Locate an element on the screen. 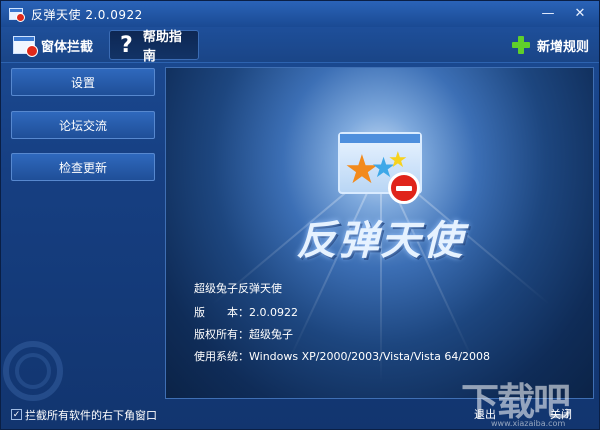 The width and height of the screenshot is (600, 430). add-rule-label: 新增规则 is located at coordinates (563, 47).